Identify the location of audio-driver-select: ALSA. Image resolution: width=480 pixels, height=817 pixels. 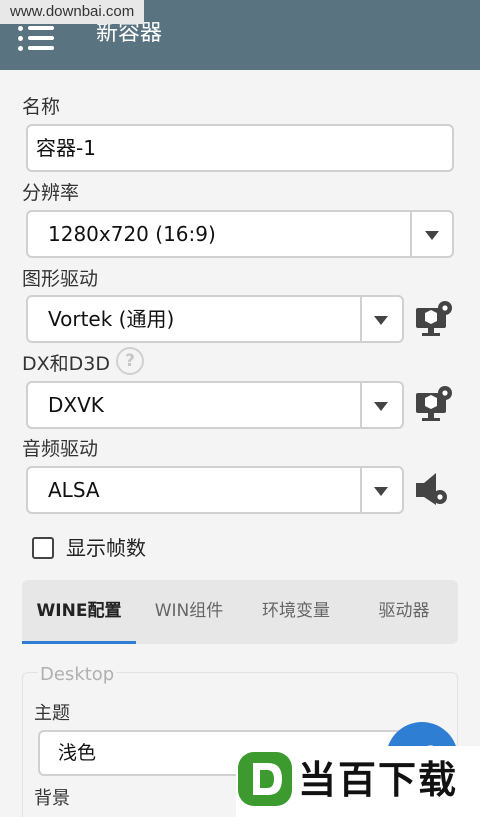
(215, 490).